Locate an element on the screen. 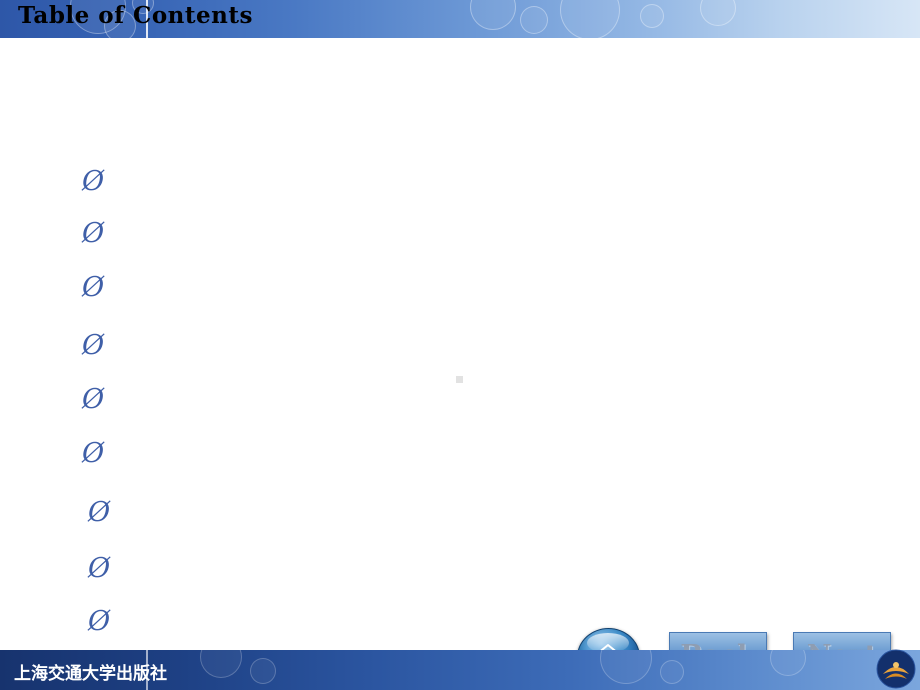  list-item-bullet-5: Ø is located at coordinates (93, 399).